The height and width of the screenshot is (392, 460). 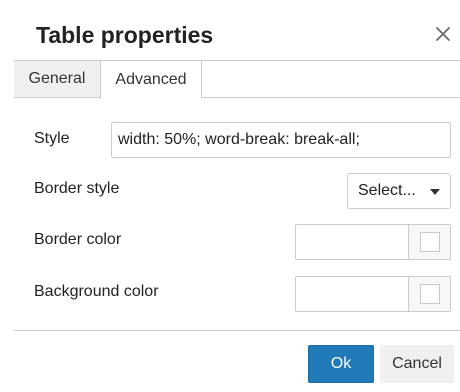 What do you see at coordinates (125, 35) in the screenshot?
I see `dialog-title: Table properties` at bounding box center [125, 35].